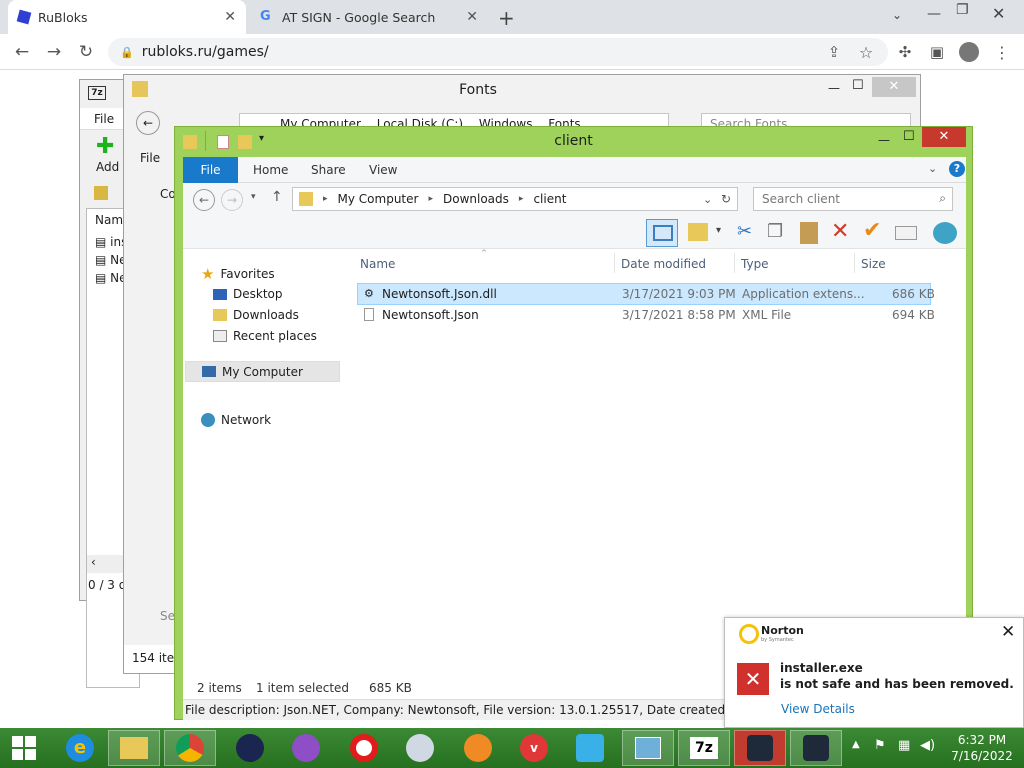  I want to click on threat-file-name: installer.exe, so click(821, 668).